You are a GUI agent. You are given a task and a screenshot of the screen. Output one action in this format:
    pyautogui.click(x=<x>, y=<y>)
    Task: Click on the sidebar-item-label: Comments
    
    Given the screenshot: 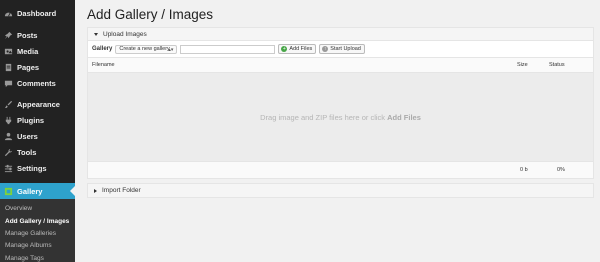 What is the action you would take?
    pyautogui.click(x=36, y=83)
    